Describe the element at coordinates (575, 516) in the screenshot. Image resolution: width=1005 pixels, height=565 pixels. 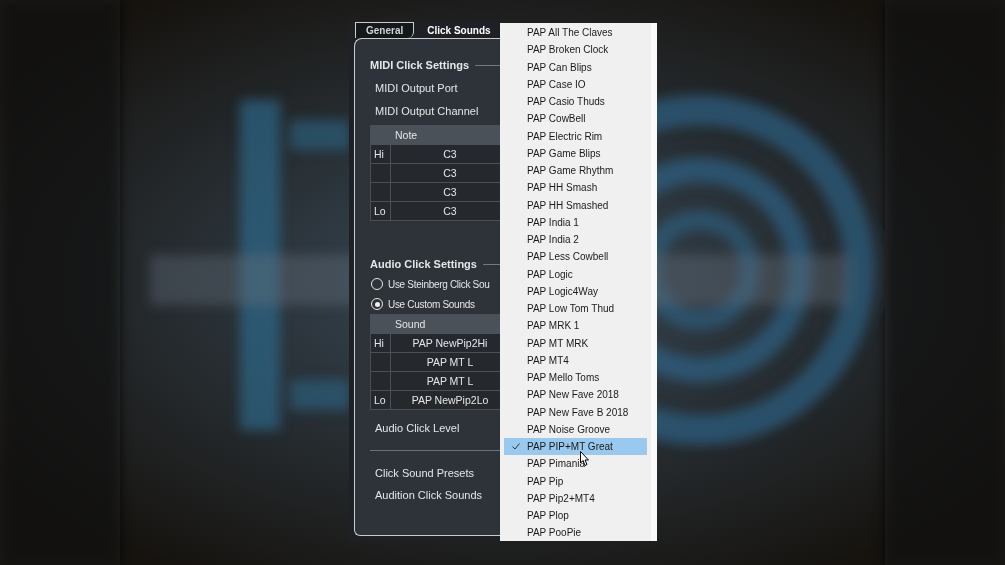
I see `menu-item: PAP Plop` at that location.